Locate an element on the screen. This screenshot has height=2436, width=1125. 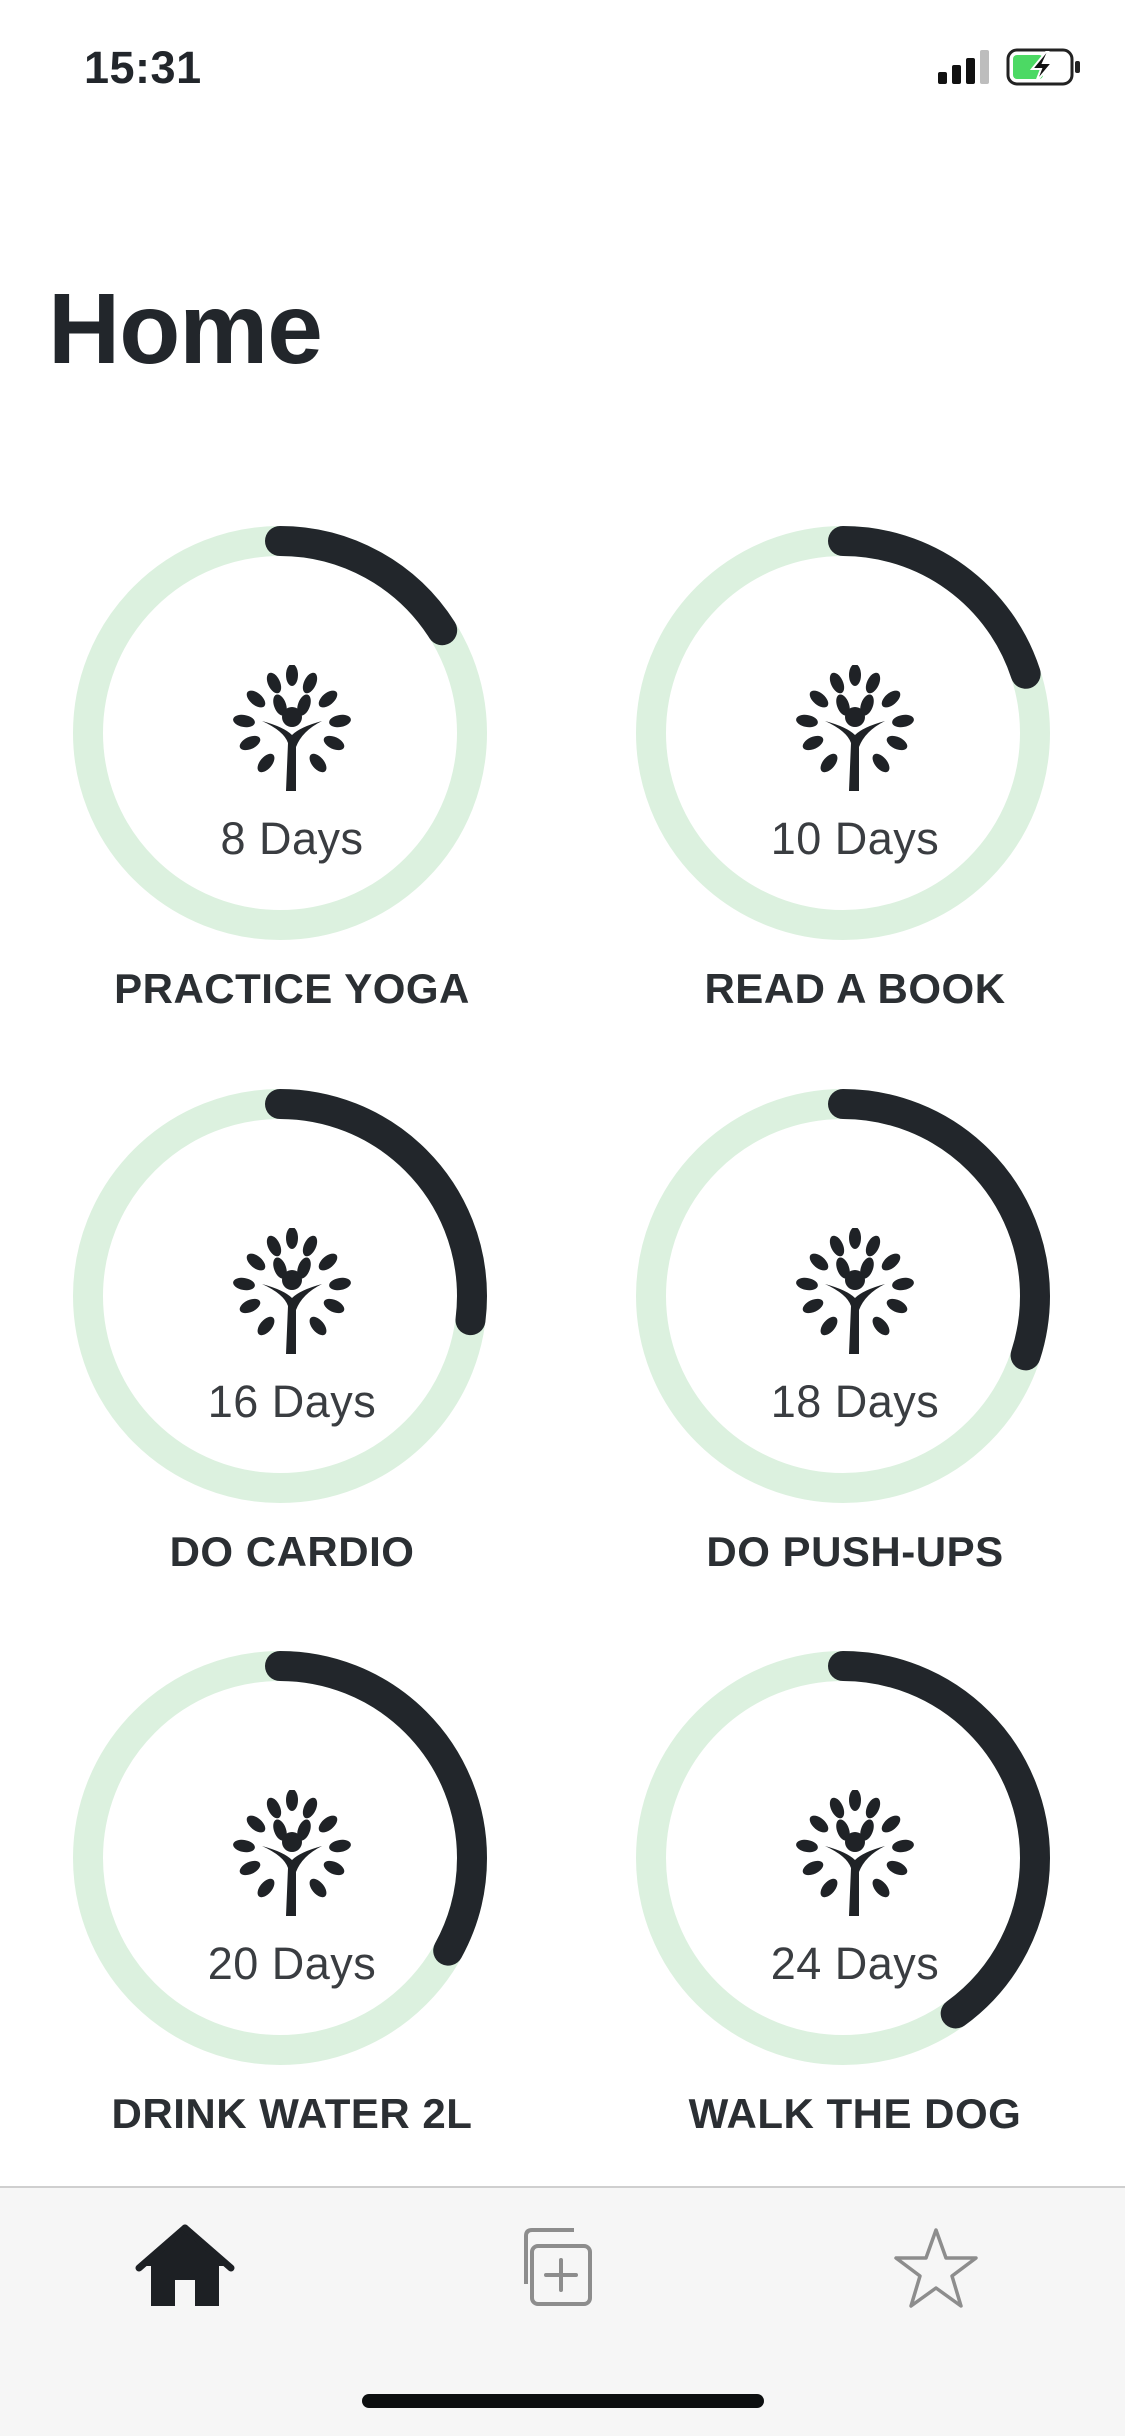
habit-name: WALK THE DOG is located at coordinates (855, 2113).